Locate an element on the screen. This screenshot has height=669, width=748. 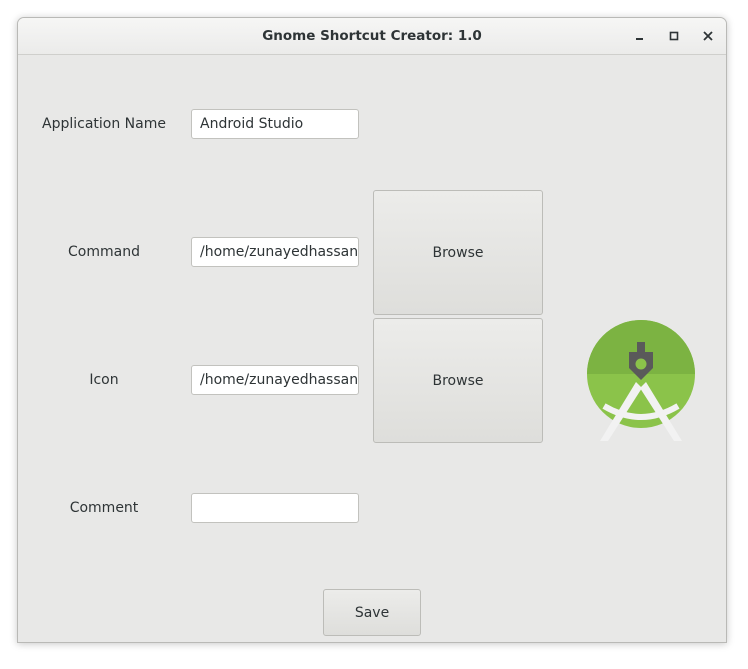
command-field: /home/zunayedhassan/ is located at coordinates (275, 252).